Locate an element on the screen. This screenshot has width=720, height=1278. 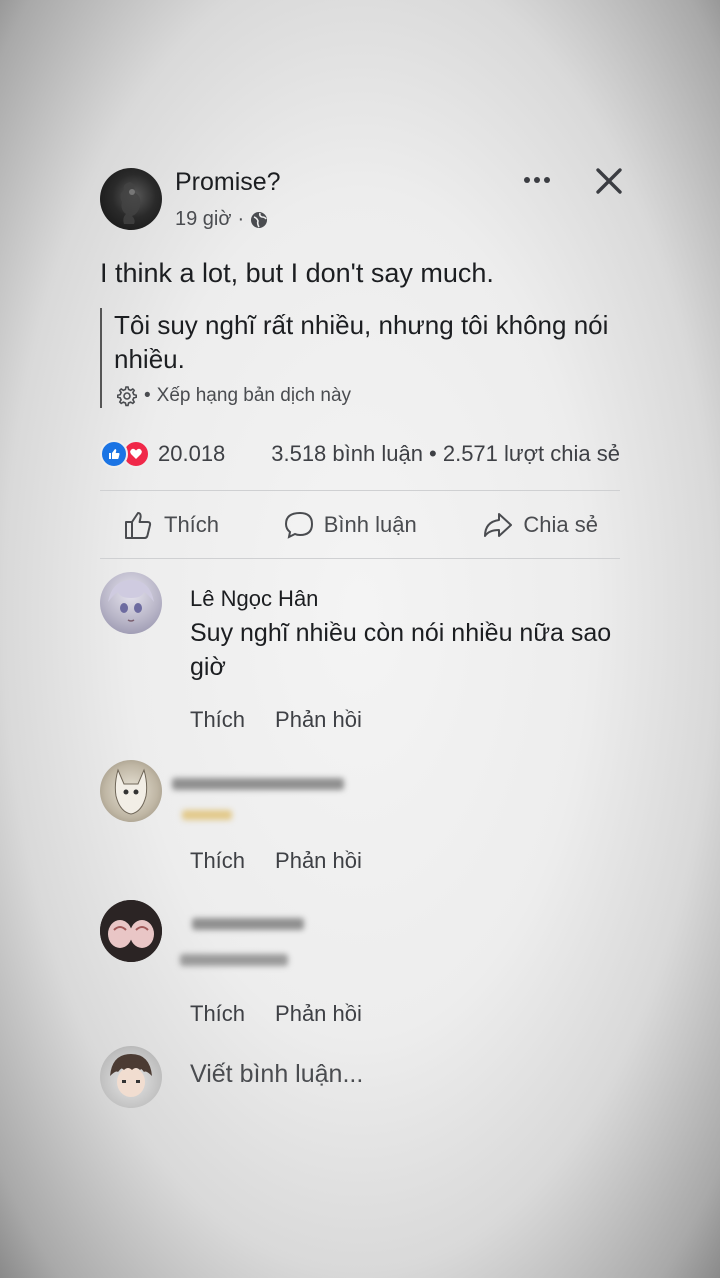
share-icon is located at coordinates (498, 525).